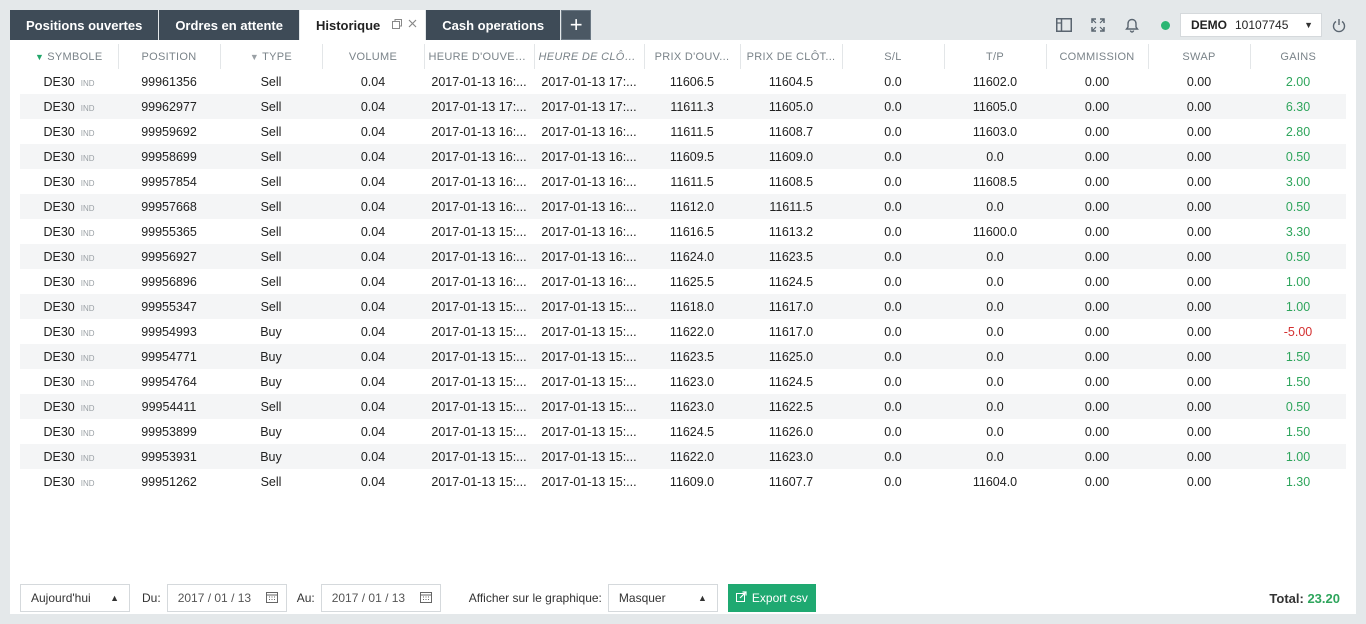 This screenshot has height=624, width=1366. I want to click on column-header-commission: COMMISSION, so click(1096, 56).